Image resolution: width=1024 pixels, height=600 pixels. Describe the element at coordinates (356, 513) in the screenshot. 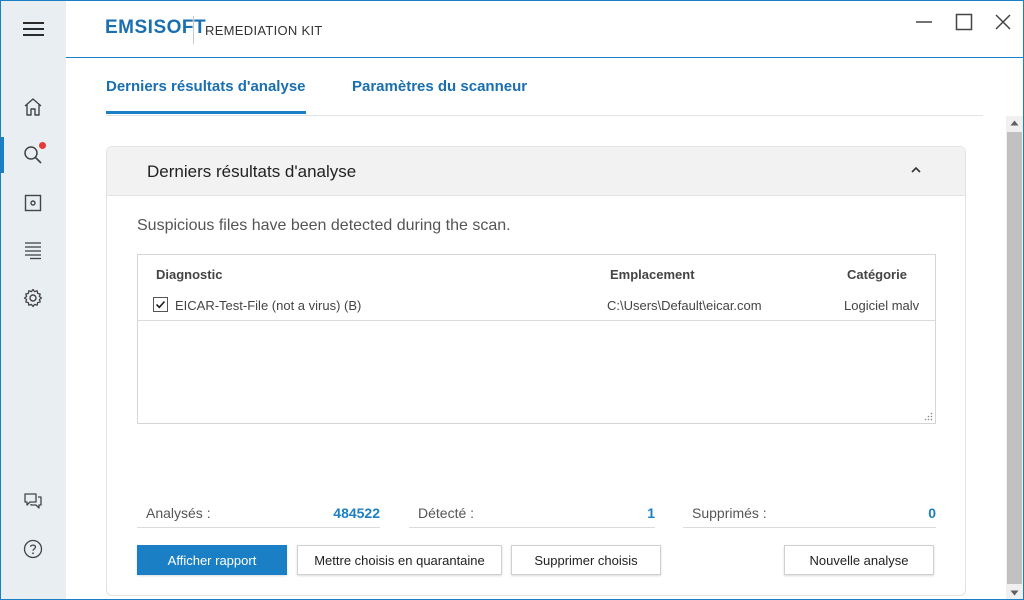

I see `stat-scanned-value: 484522` at that location.